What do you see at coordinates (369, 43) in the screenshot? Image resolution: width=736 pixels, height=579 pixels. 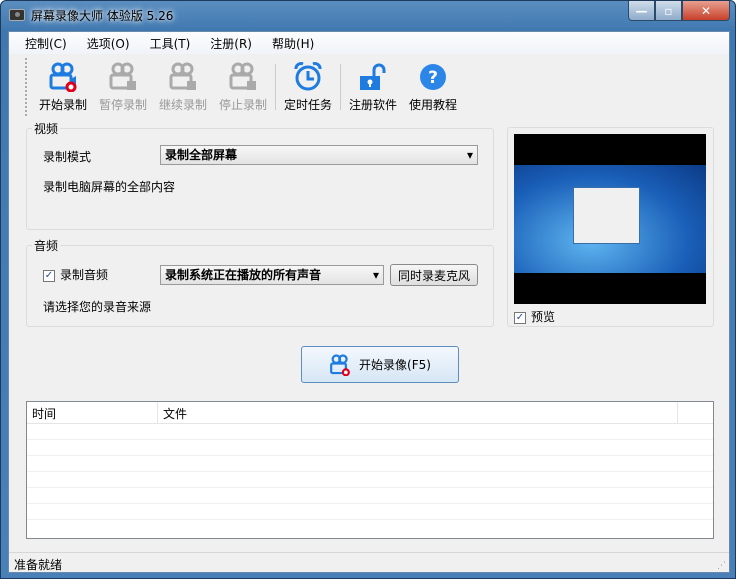 I see `menu-bar: 控制(C) 选项(O) 工具(T) 注册(R) 帮助(H)` at bounding box center [369, 43].